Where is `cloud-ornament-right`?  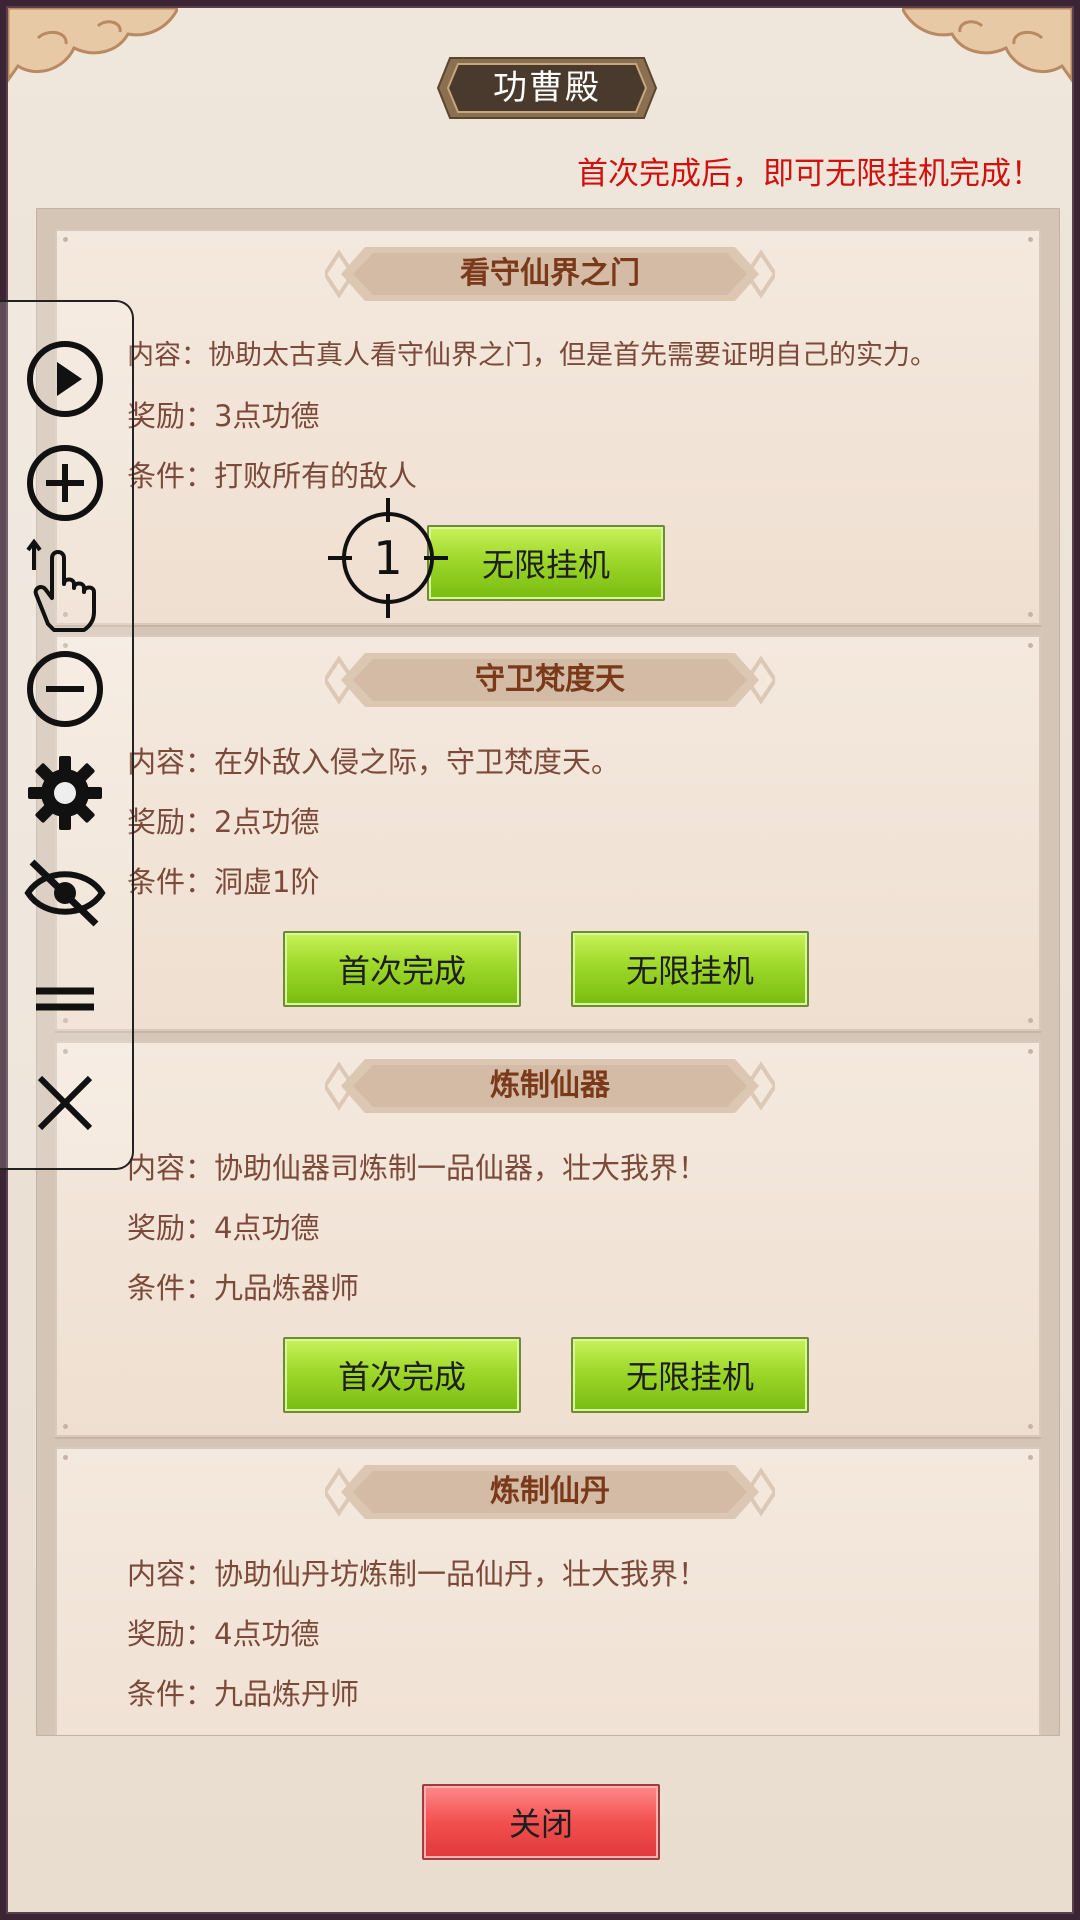
cloud-ornament-right is located at coordinates (987, 45).